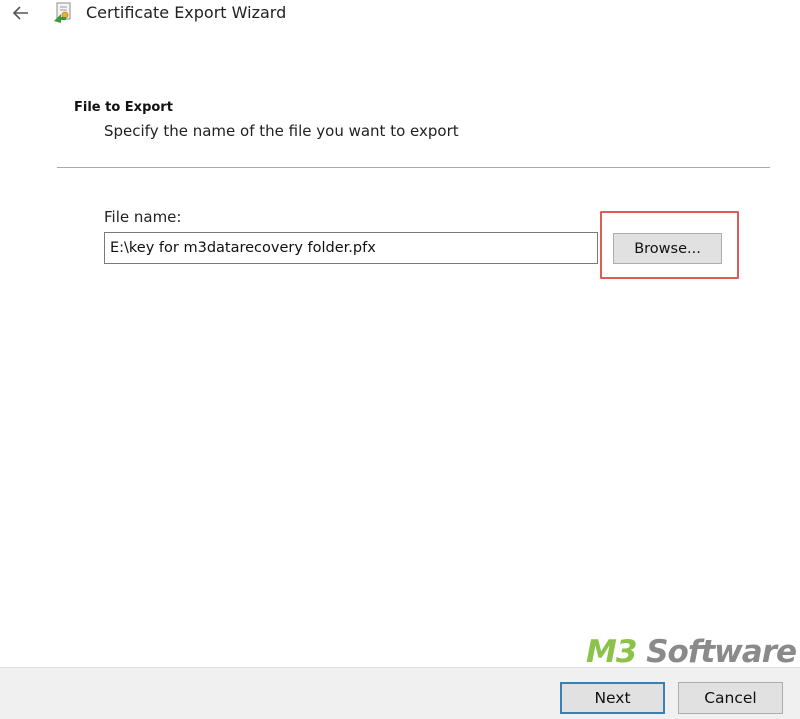  I want to click on watermark-brand-m3: M3, so click(611, 652).